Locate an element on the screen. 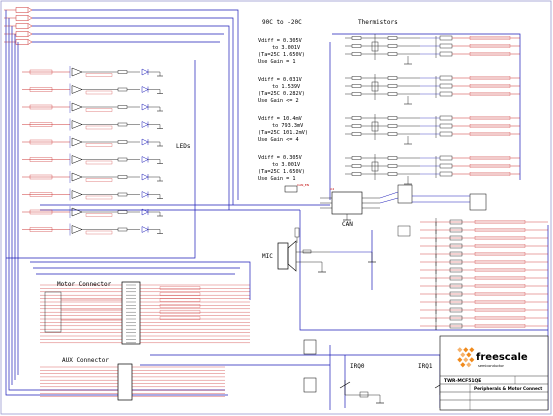 The height and width of the screenshot is (416, 553). svg-text: Use Gain <= 2 is located at coordinates (278, 101).